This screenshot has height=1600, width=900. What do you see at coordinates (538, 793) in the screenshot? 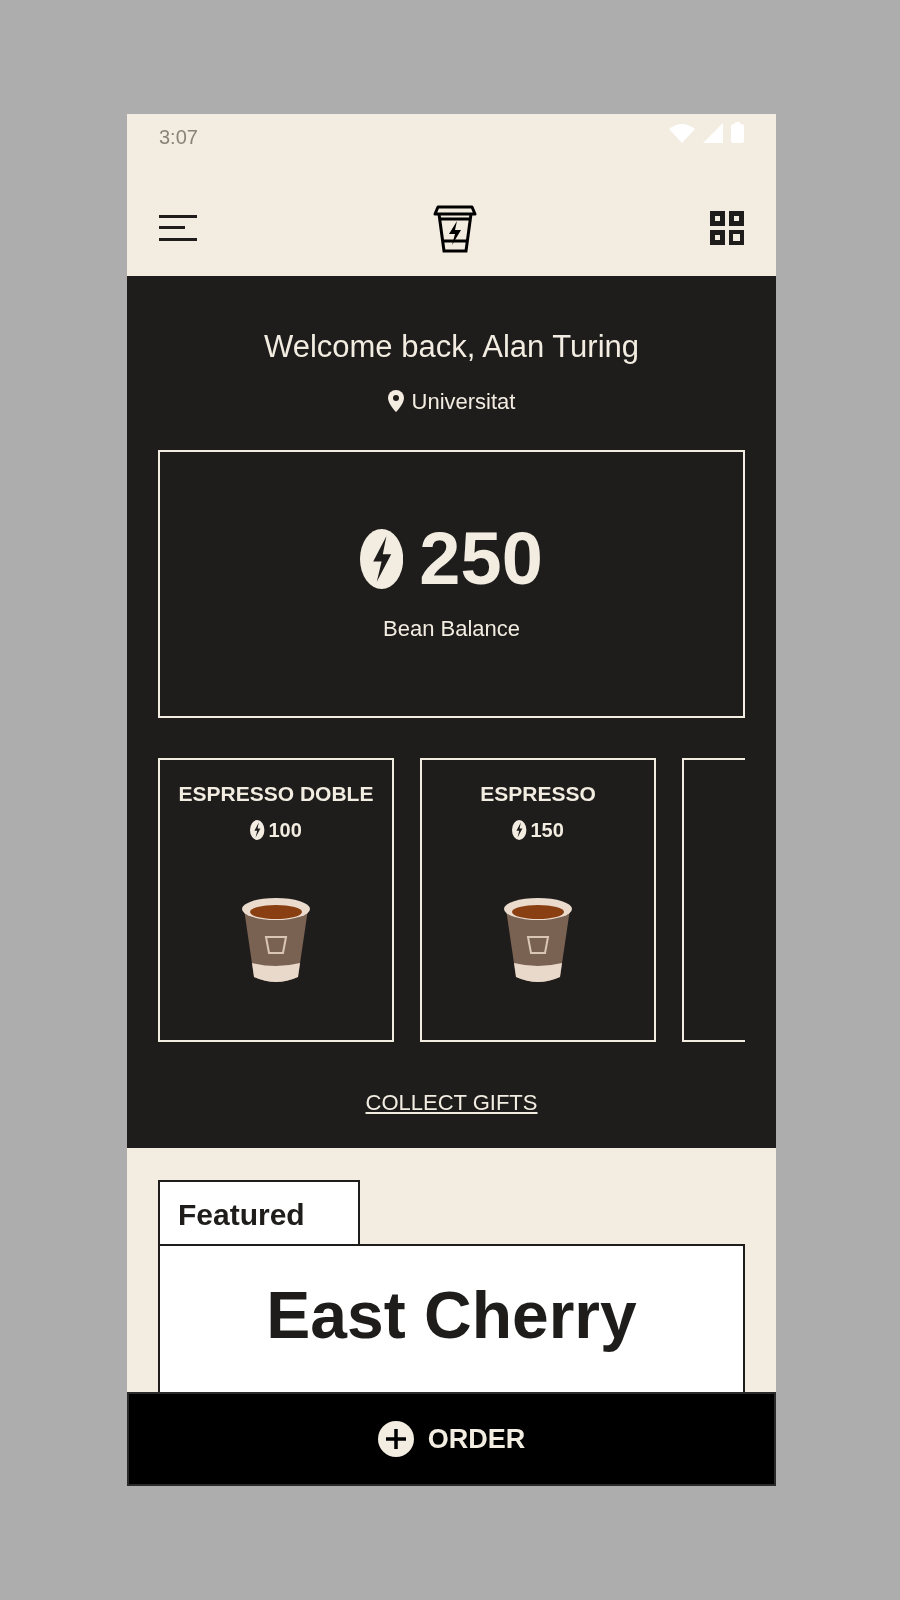
I see `reward-name: ESPRESSO` at bounding box center [538, 793].